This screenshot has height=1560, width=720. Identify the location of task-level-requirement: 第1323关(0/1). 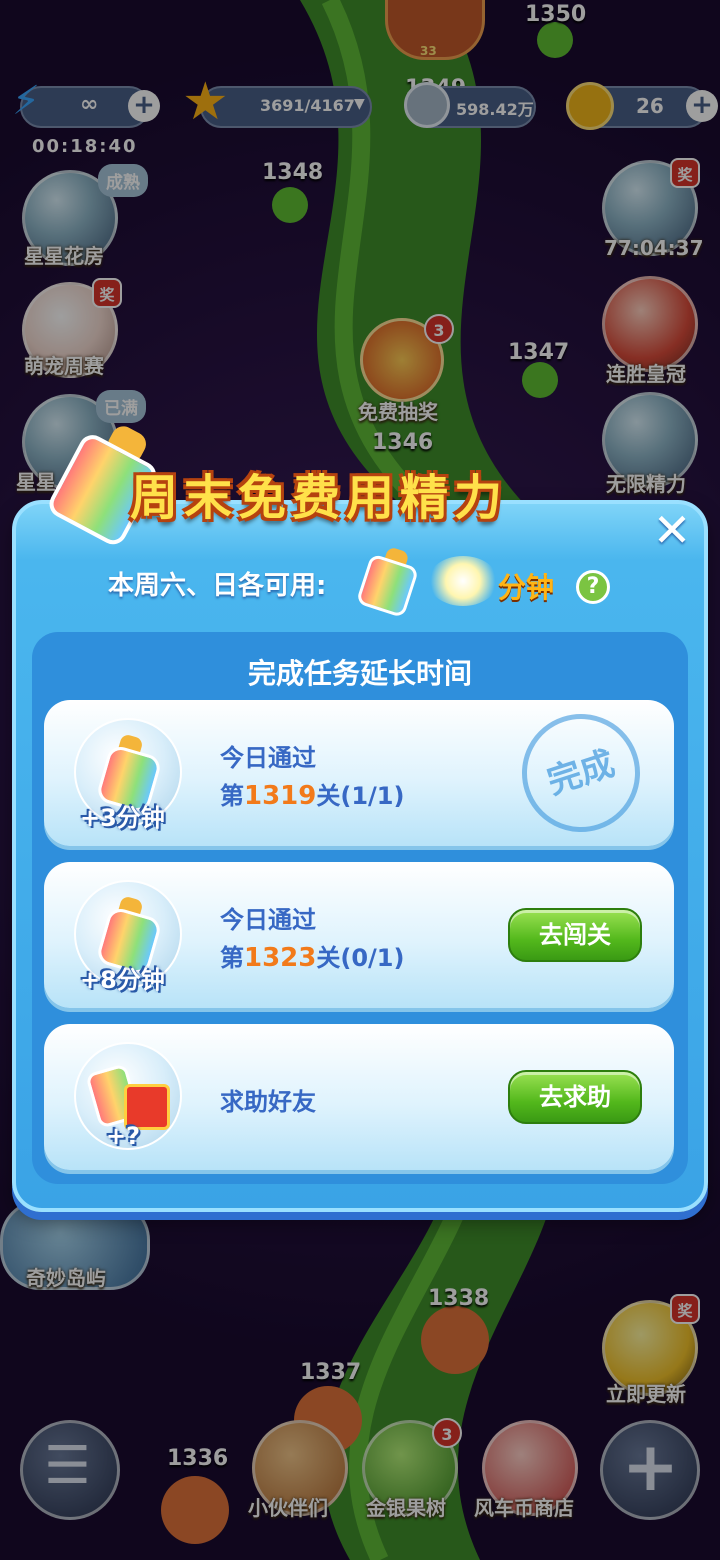
(312, 958).